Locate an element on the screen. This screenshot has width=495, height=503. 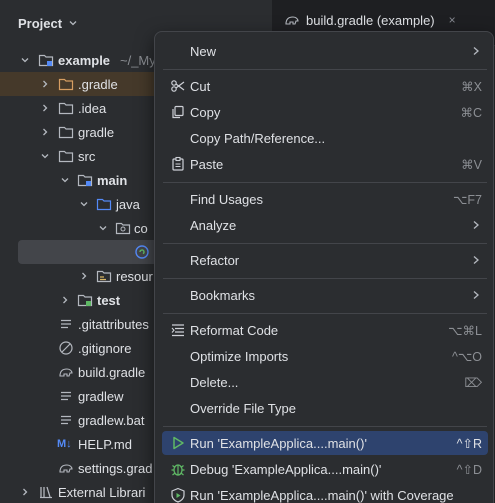
package-icon is located at coordinates (123, 228).